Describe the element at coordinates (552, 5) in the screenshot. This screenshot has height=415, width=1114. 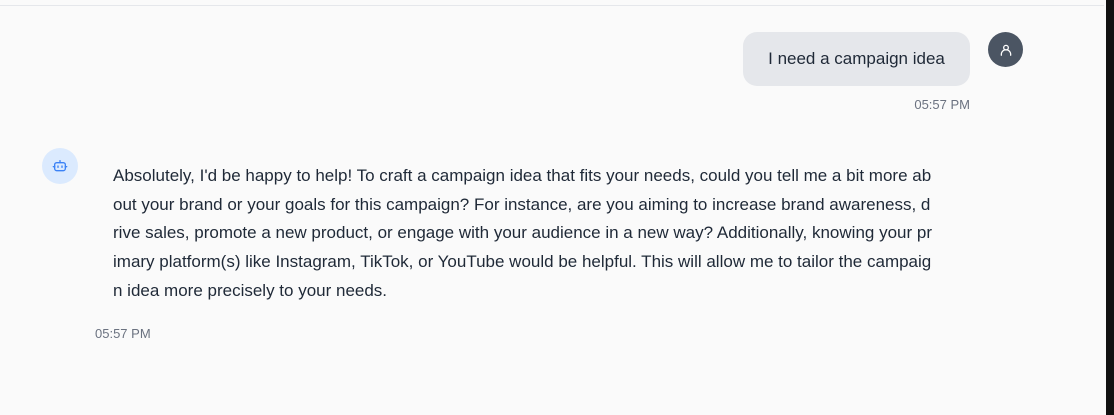
I see `top-divider` at that location.